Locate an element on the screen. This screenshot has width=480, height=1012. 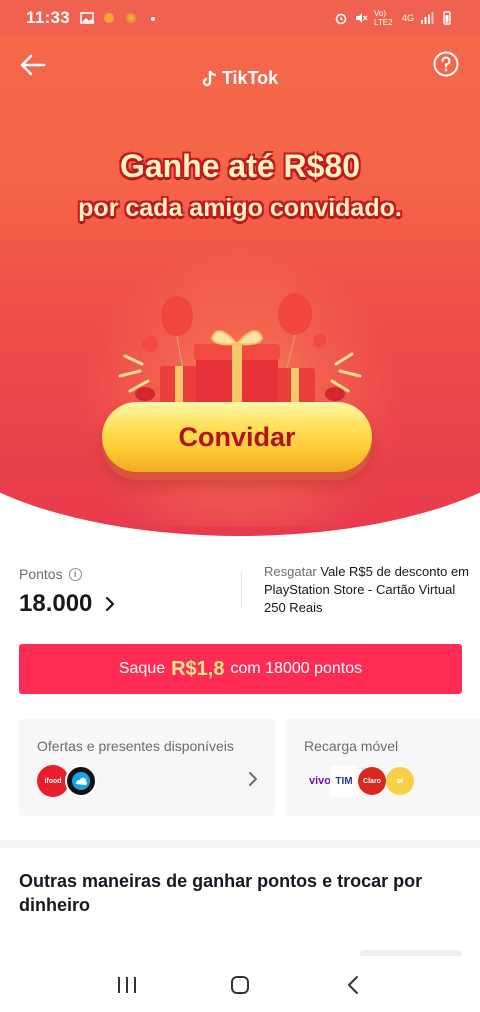
tim-logo-text: TIM is located at coordinates (344, 781).